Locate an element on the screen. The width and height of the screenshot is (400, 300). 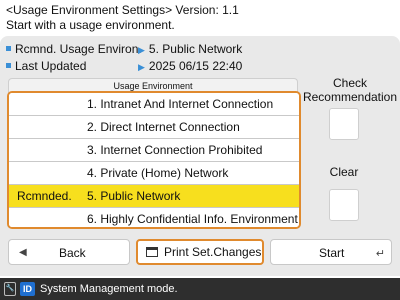
back-button: ◀ Back is located at coordinates (69, 252).